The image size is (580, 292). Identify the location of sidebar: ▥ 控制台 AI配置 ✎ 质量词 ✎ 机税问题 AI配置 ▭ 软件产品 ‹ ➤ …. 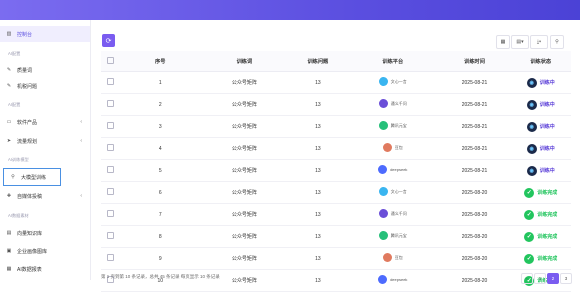
(45, 150).